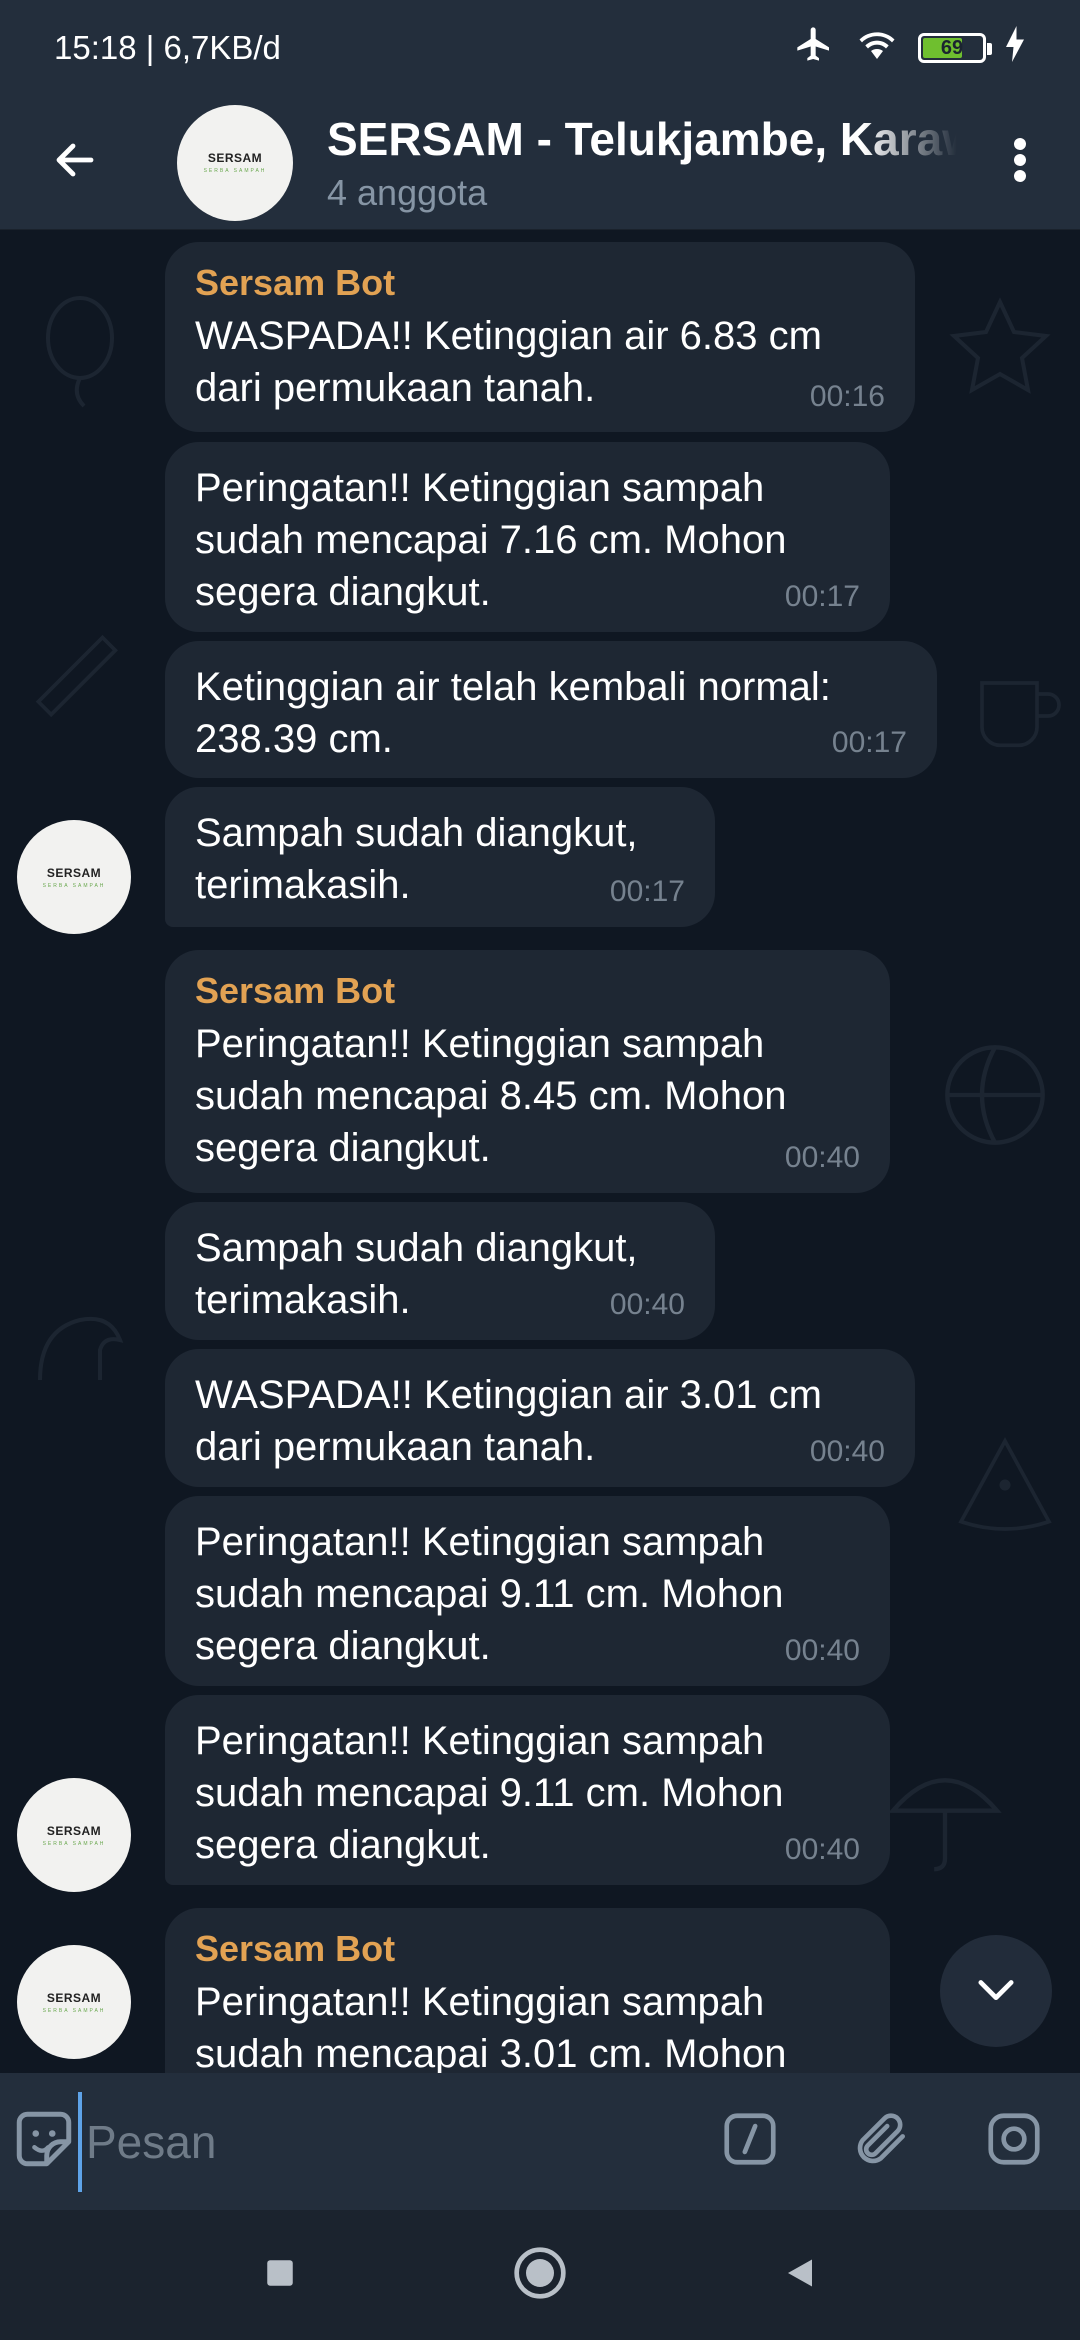 This screenshot has width=1080, height=2340. What do you see at coordinates (1015, 48) in the screenshot?
I see `charging-icon` at bounding box center [1015, 48].